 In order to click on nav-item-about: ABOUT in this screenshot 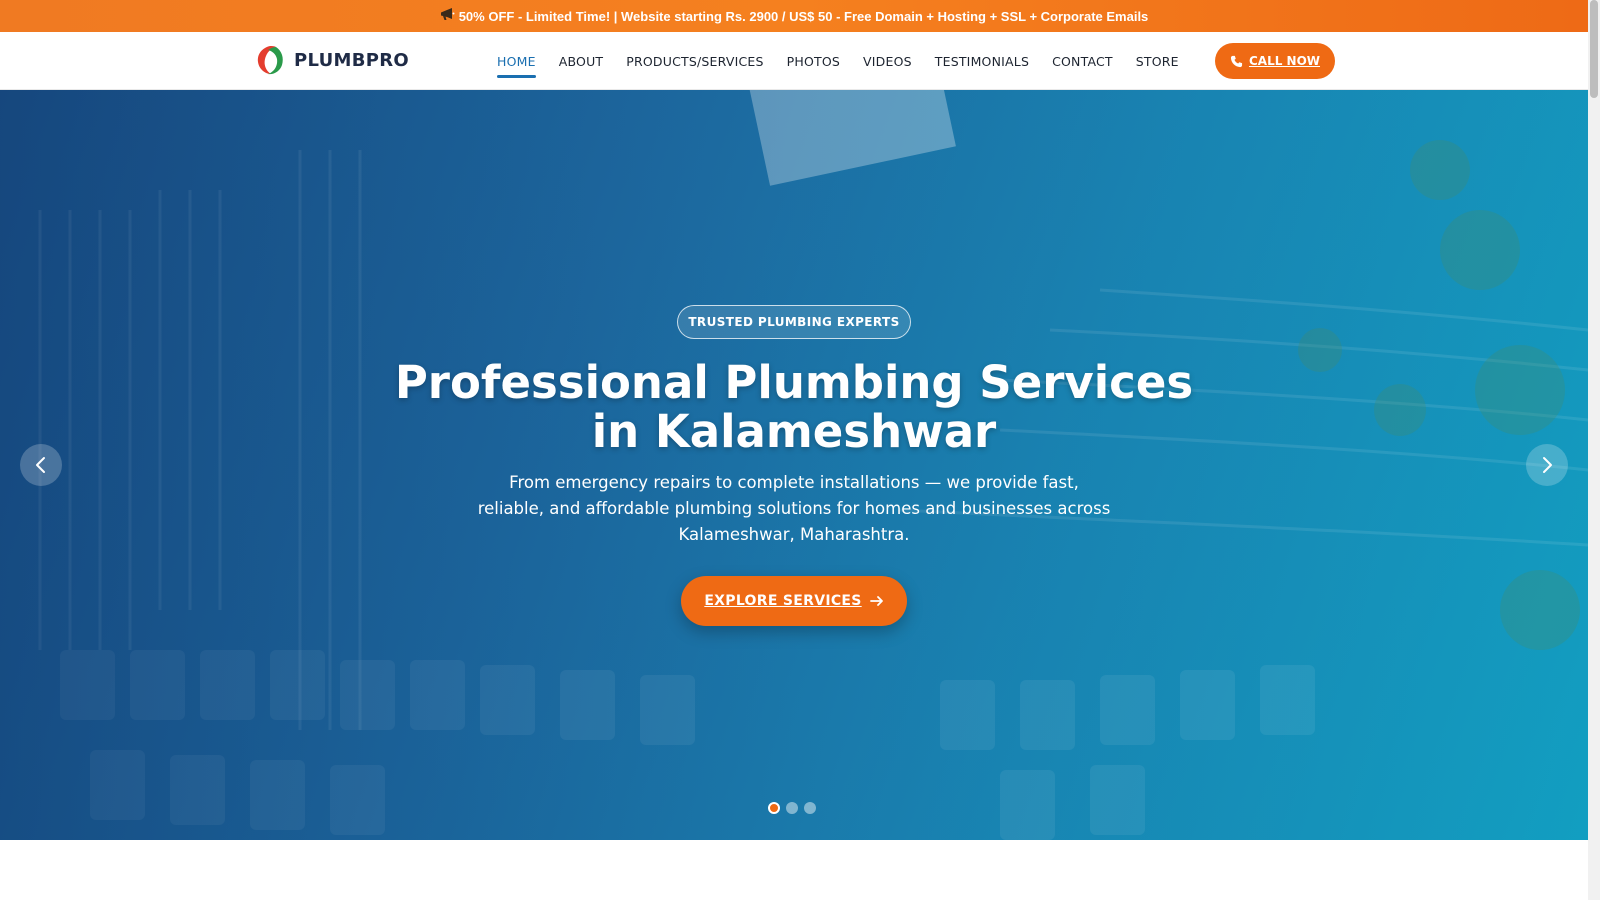, I will do `click(581, 61)`.